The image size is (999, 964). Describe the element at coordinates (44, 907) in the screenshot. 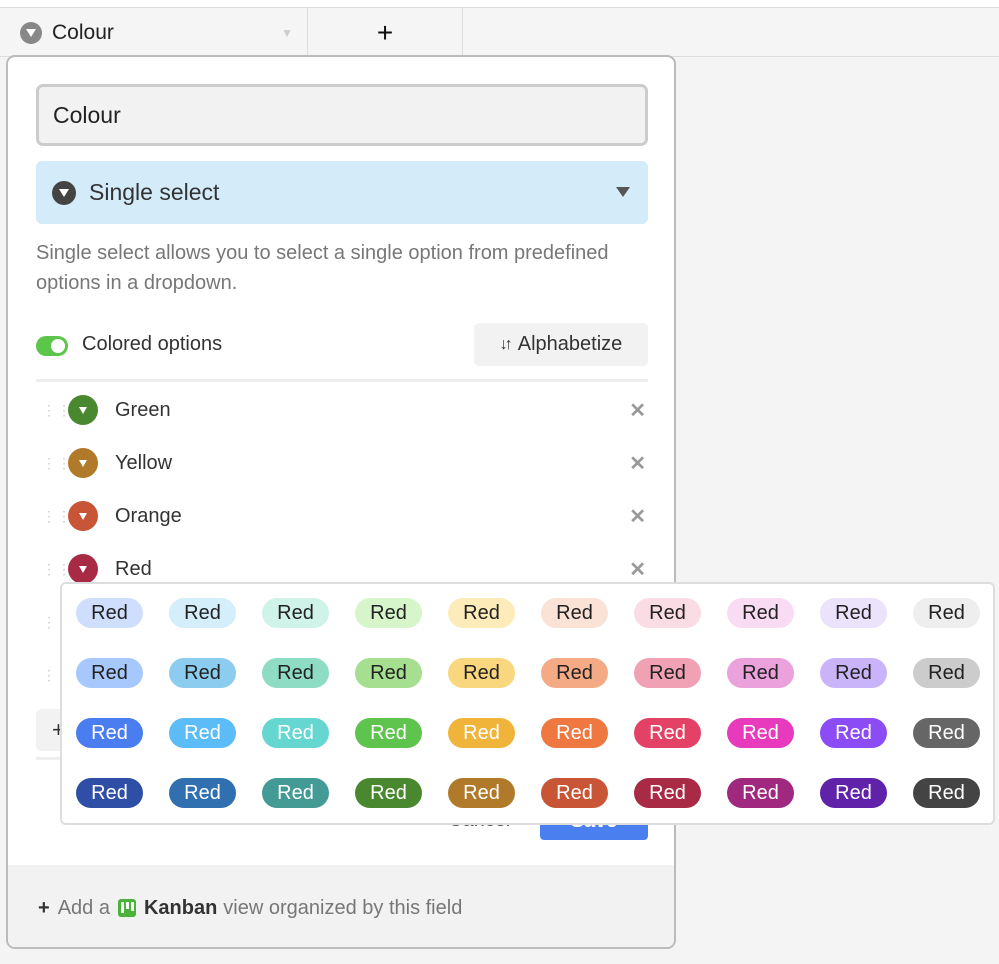

I see `plus-icon: +` at that location.